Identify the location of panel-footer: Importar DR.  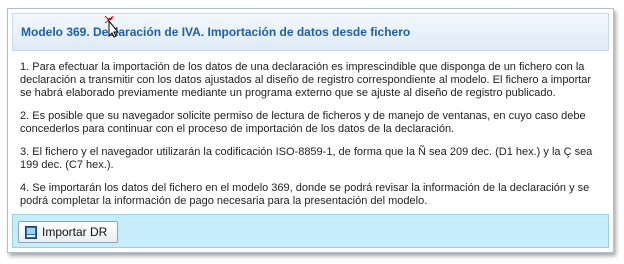
(310, 231).